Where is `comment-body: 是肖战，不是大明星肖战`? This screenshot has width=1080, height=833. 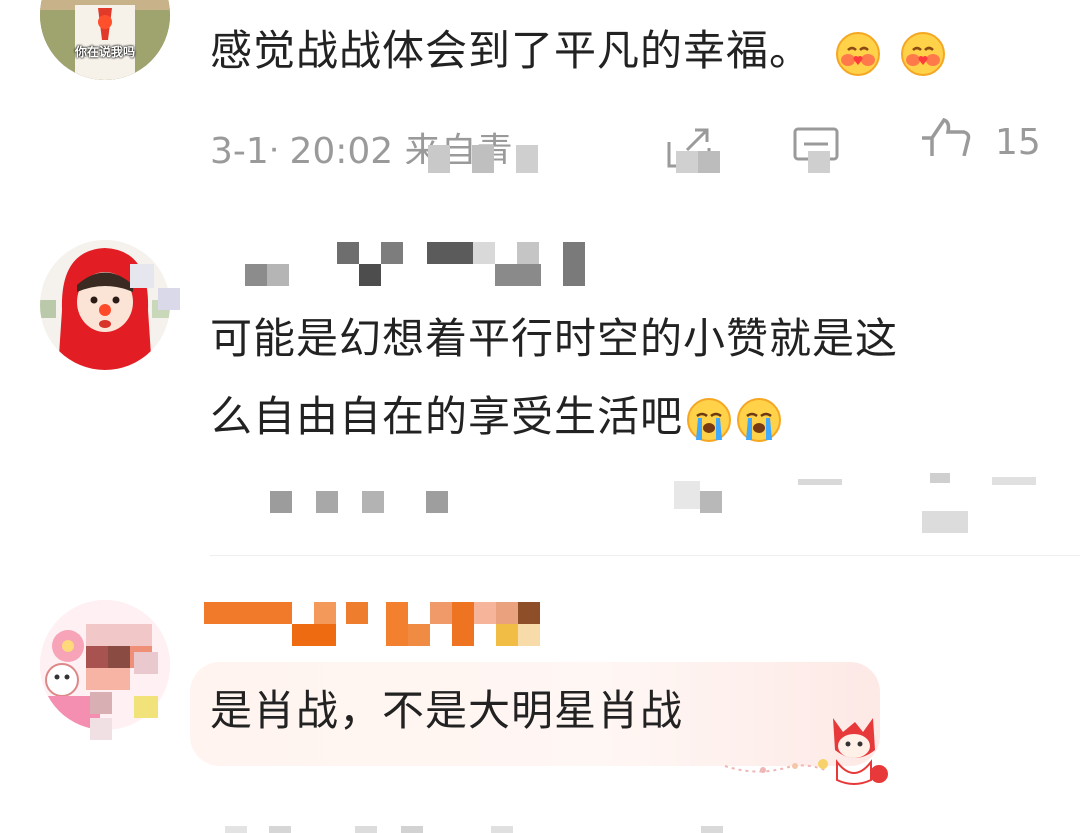 comment-body: 是肖战，不是大明星肖战 is located at coordinates (447, 710).